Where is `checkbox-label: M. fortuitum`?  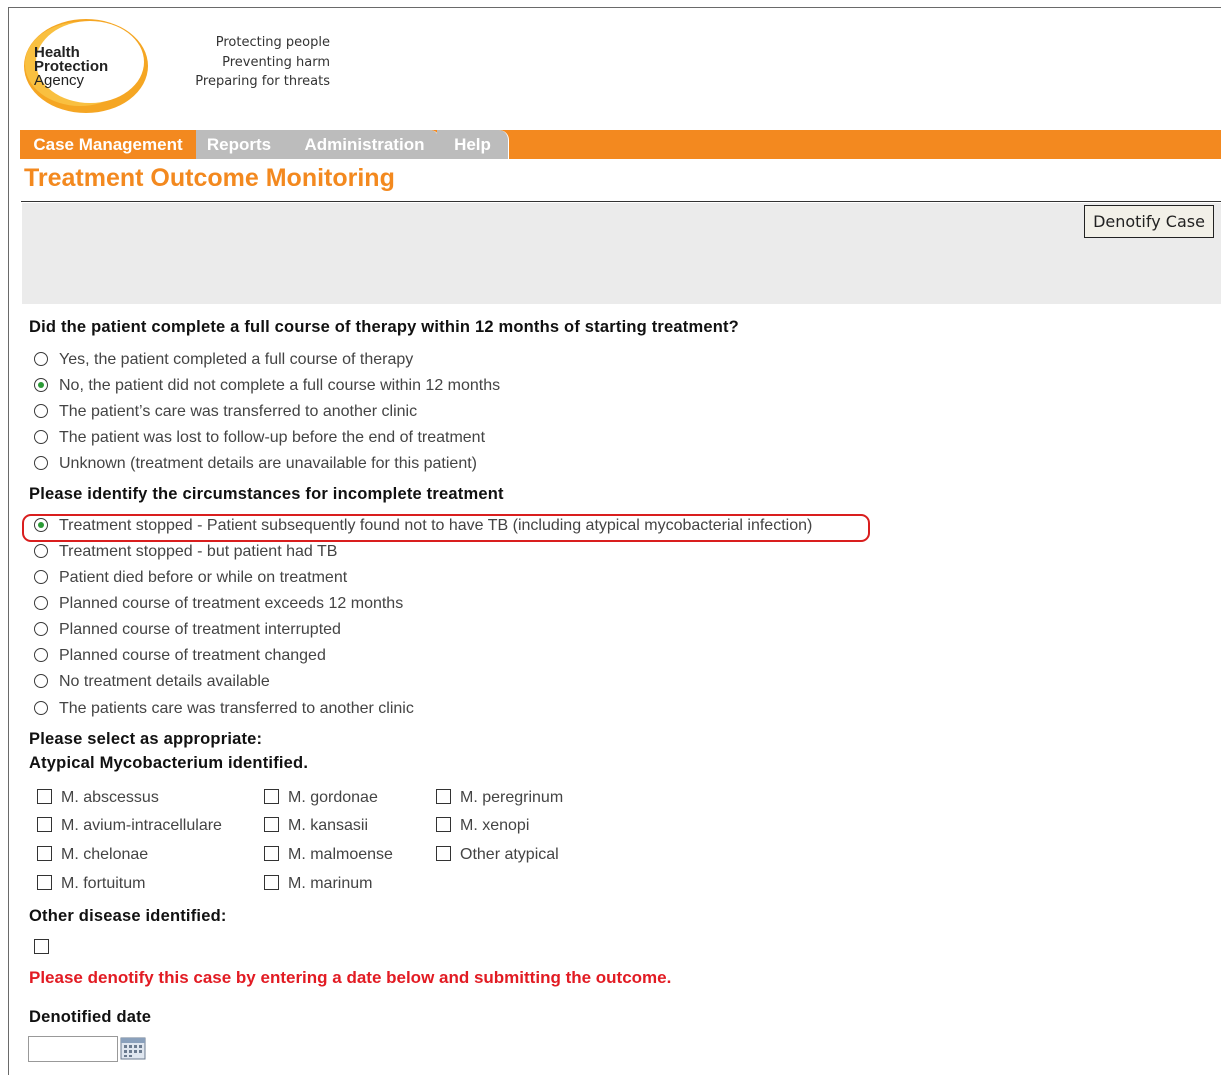 checkbox-label: M. fortuitum is located at coordinates (103, 883).